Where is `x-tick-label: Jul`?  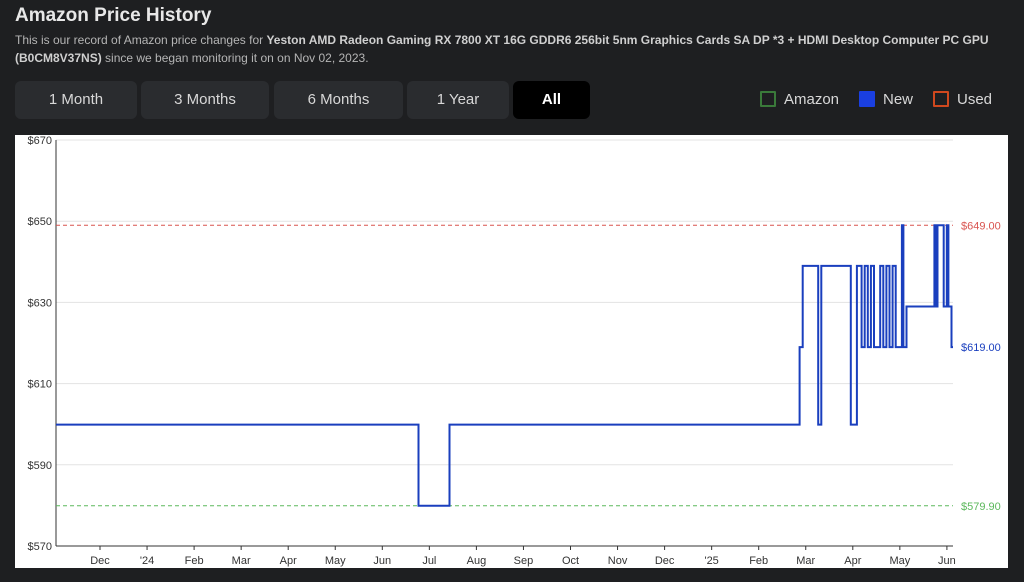
x-tick-label: Jul is located at coordinates (429, 561).